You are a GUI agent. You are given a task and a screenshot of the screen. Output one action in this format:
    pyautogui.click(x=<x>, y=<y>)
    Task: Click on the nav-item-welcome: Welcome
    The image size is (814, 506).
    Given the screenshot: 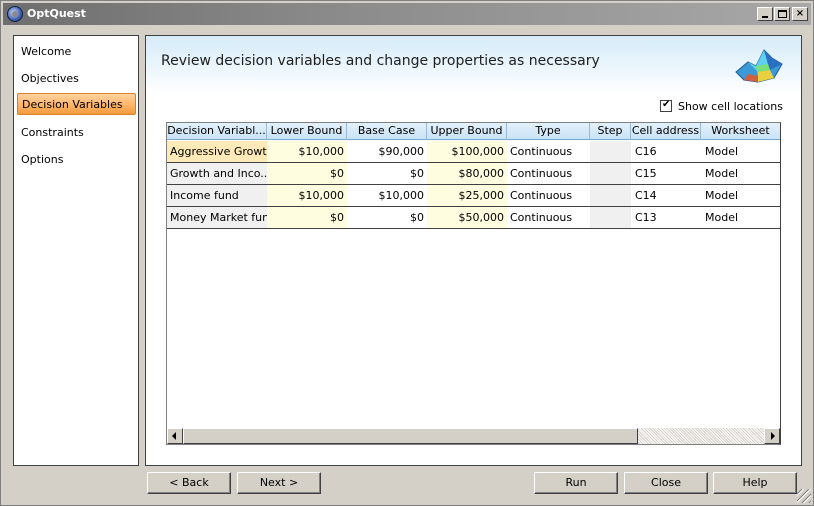 What is the action you would take?
    pyautogui.click(x=76, y=52)
    